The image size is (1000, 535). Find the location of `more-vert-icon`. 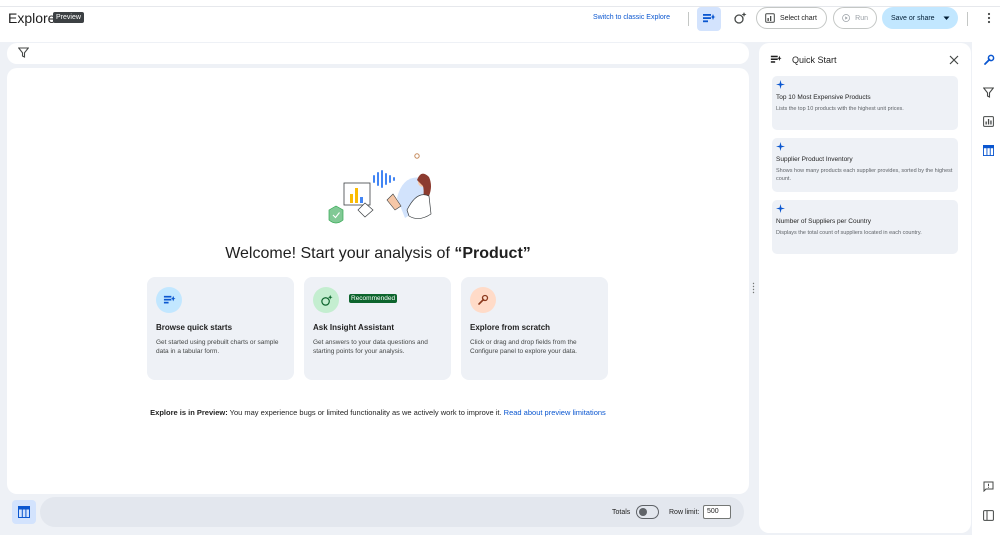

more-vert-icon is located at coordinates (989, 18).